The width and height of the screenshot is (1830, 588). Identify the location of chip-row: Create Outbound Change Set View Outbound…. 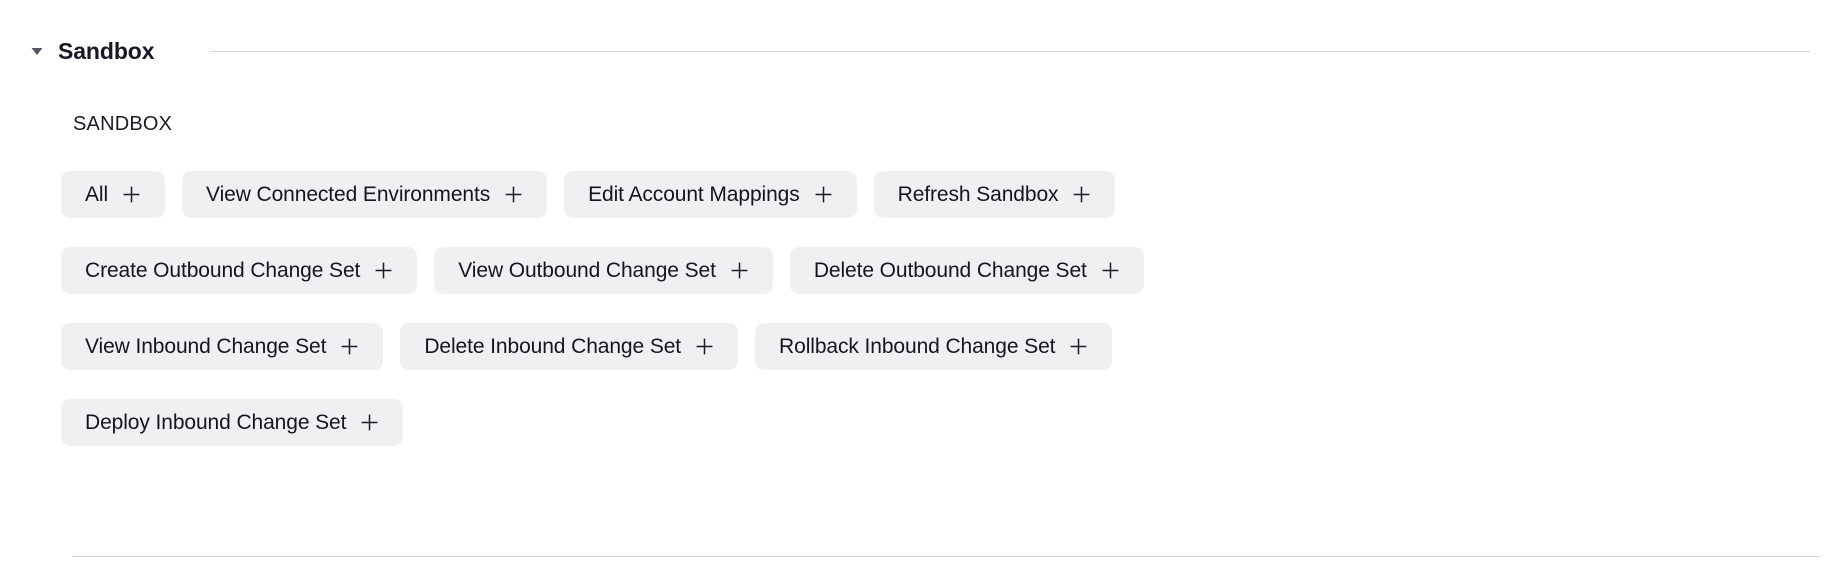
(940, 270).